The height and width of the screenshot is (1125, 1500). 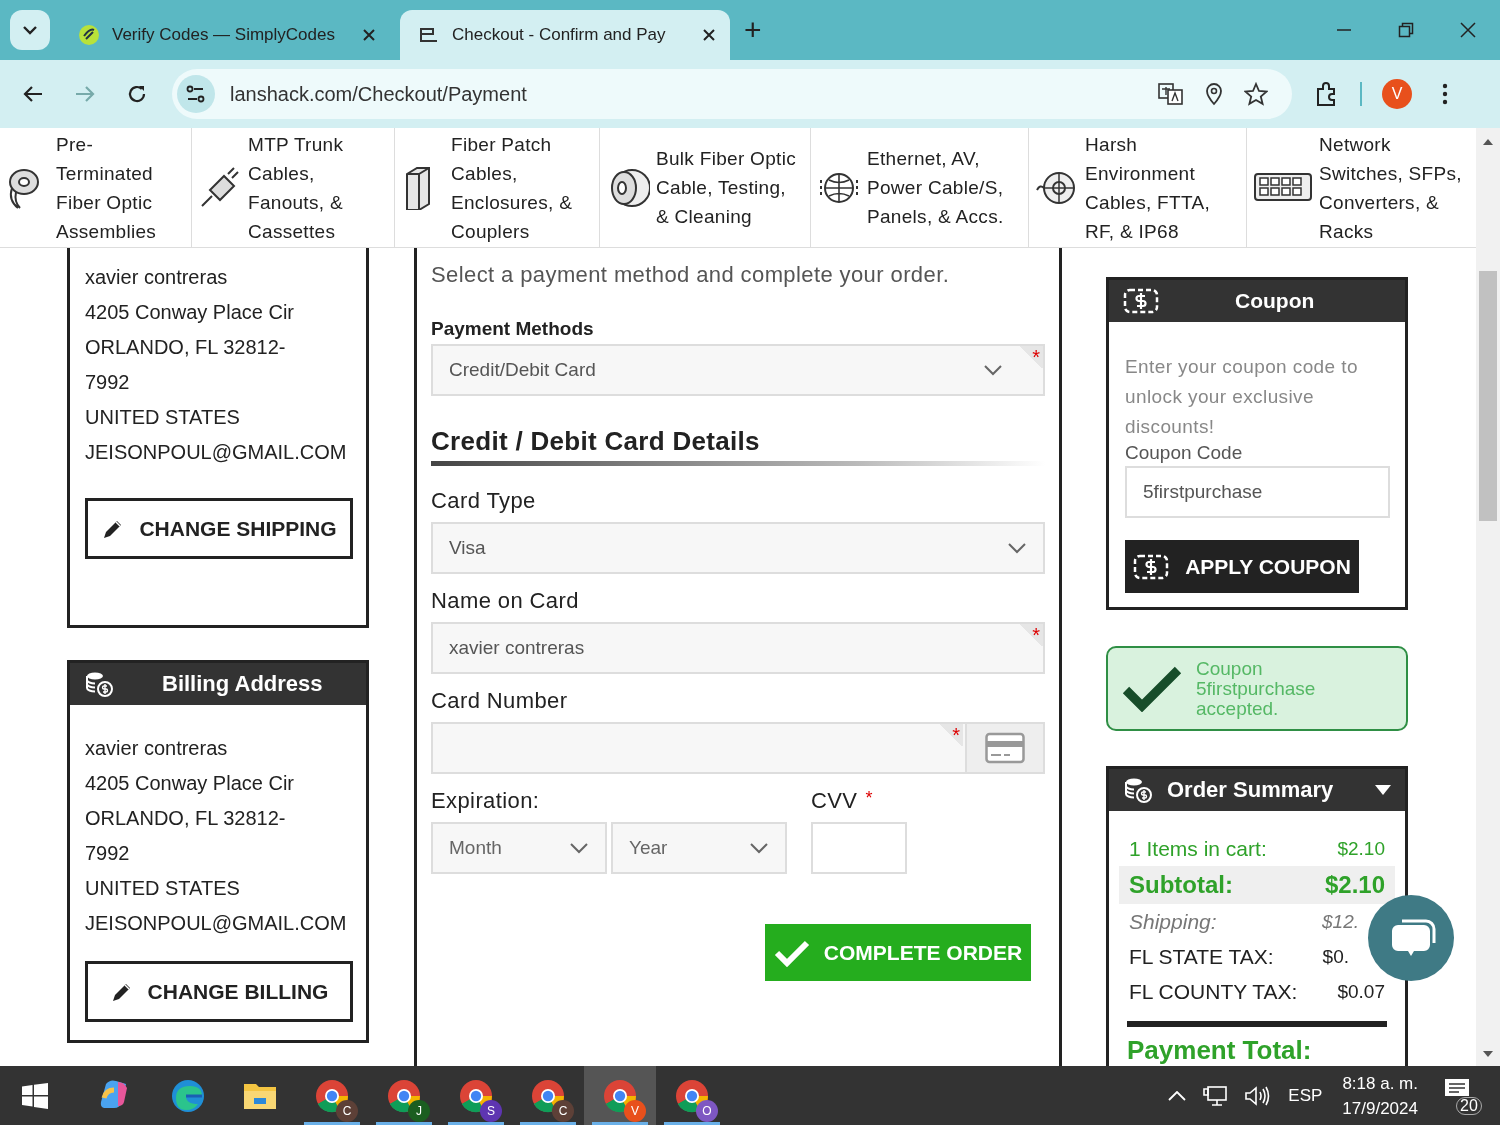 I want to click on apply-coupon-button: APPLY COUPON, so click(x=1242, y=566).